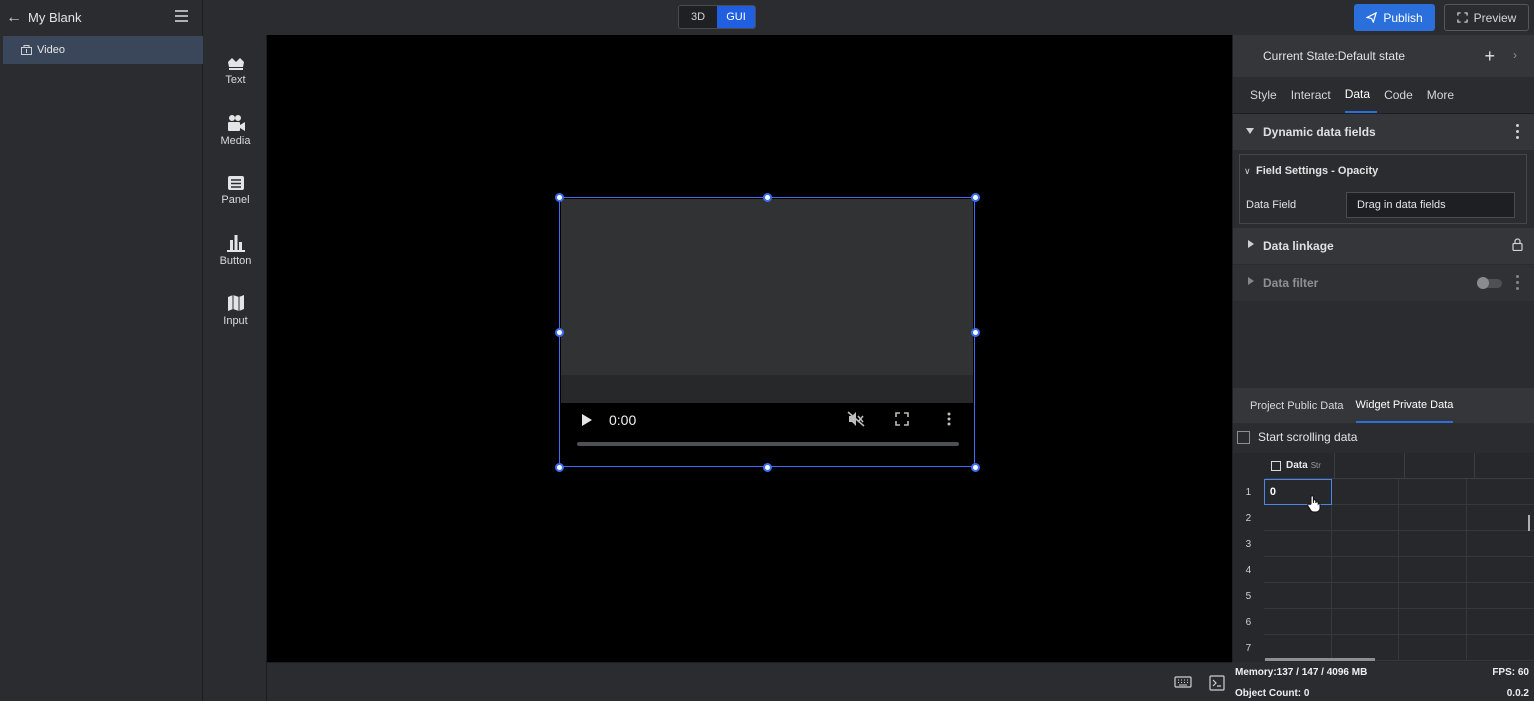  What do you see at coordinates (1430, 205) in the screenshot?
I see `data-field-dropzone: Drag in data fields` at bounding box center [1430, 205].